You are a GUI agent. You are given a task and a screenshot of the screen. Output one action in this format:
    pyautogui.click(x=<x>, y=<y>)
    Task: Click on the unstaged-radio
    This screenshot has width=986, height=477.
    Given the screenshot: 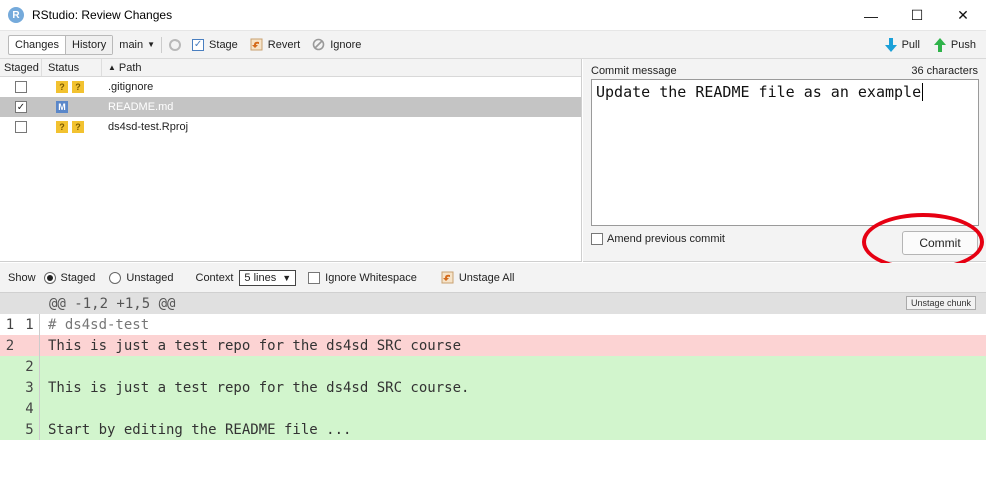 What is the action you would take?
    pyautogui.click(x=115, y=277)
    